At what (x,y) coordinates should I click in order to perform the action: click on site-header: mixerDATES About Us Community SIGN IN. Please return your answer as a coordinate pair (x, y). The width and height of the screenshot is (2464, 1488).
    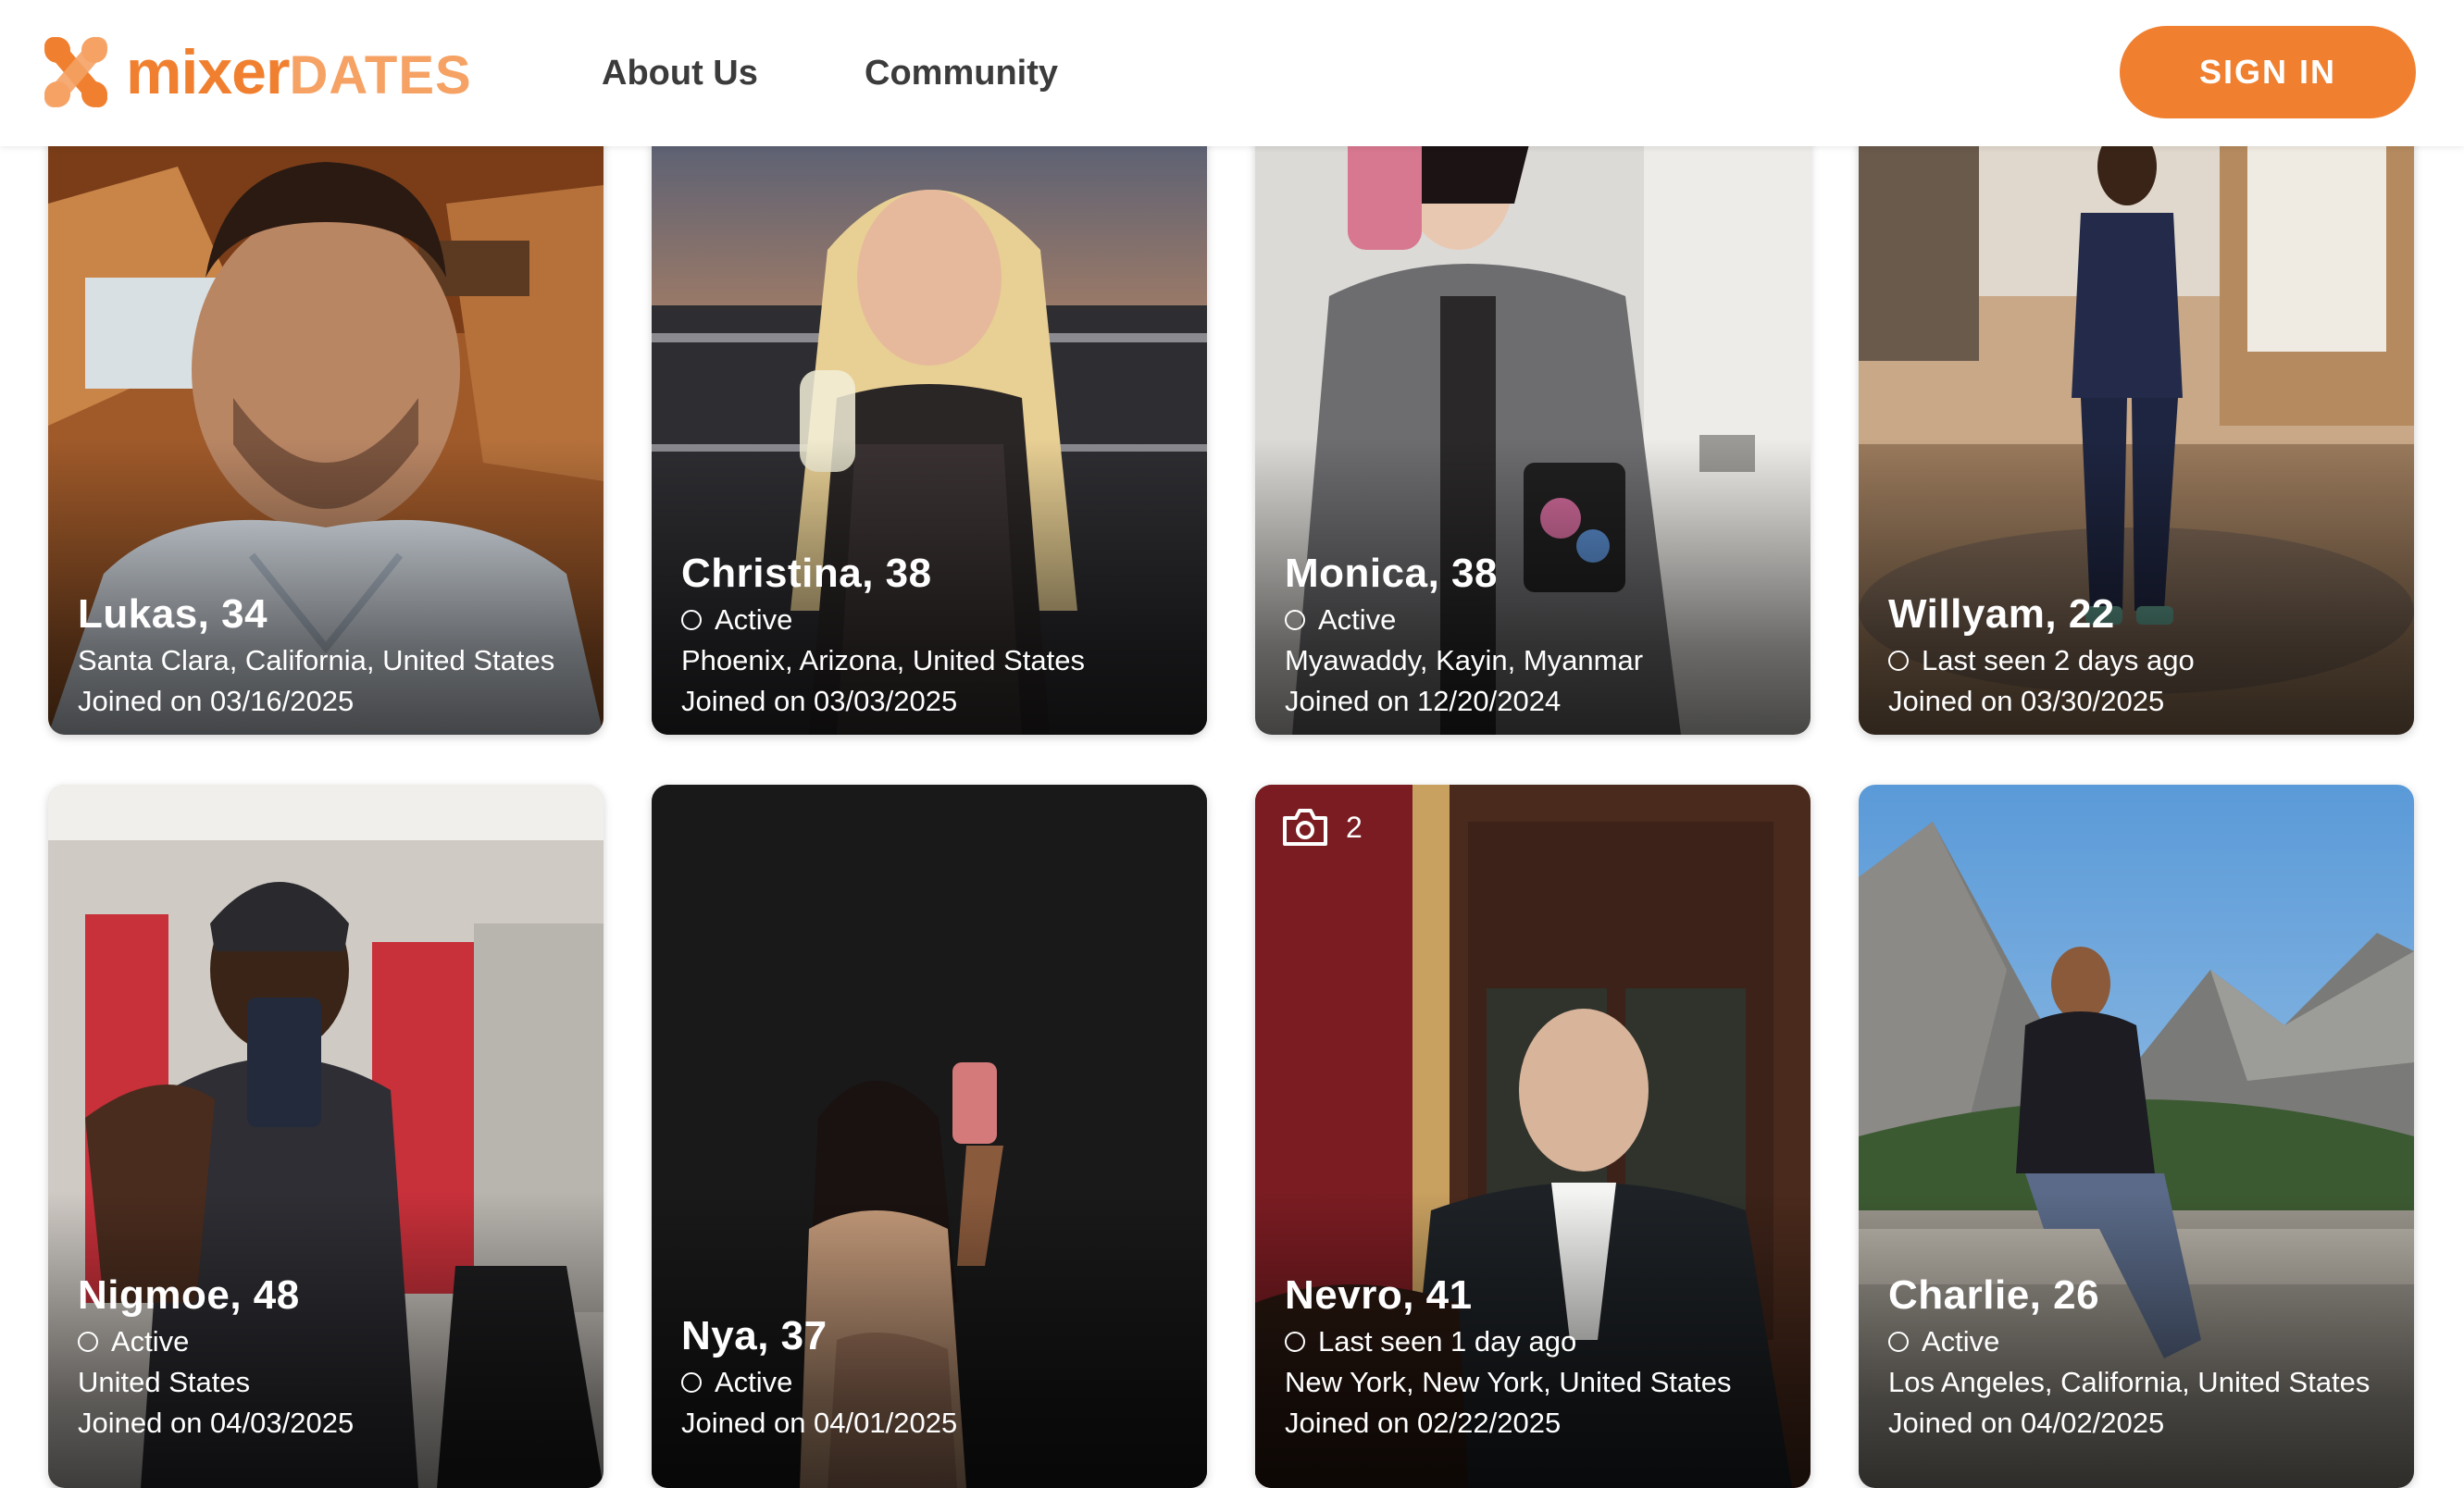
    Looking at the image, I should click on (1232, 73).